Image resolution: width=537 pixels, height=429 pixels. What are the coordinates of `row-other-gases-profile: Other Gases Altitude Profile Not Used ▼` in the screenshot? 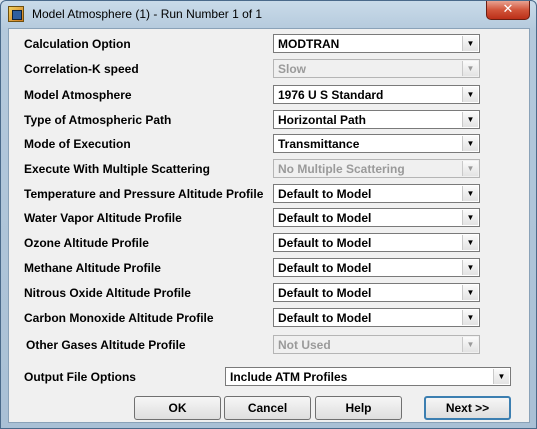 It's located at (269, 345).